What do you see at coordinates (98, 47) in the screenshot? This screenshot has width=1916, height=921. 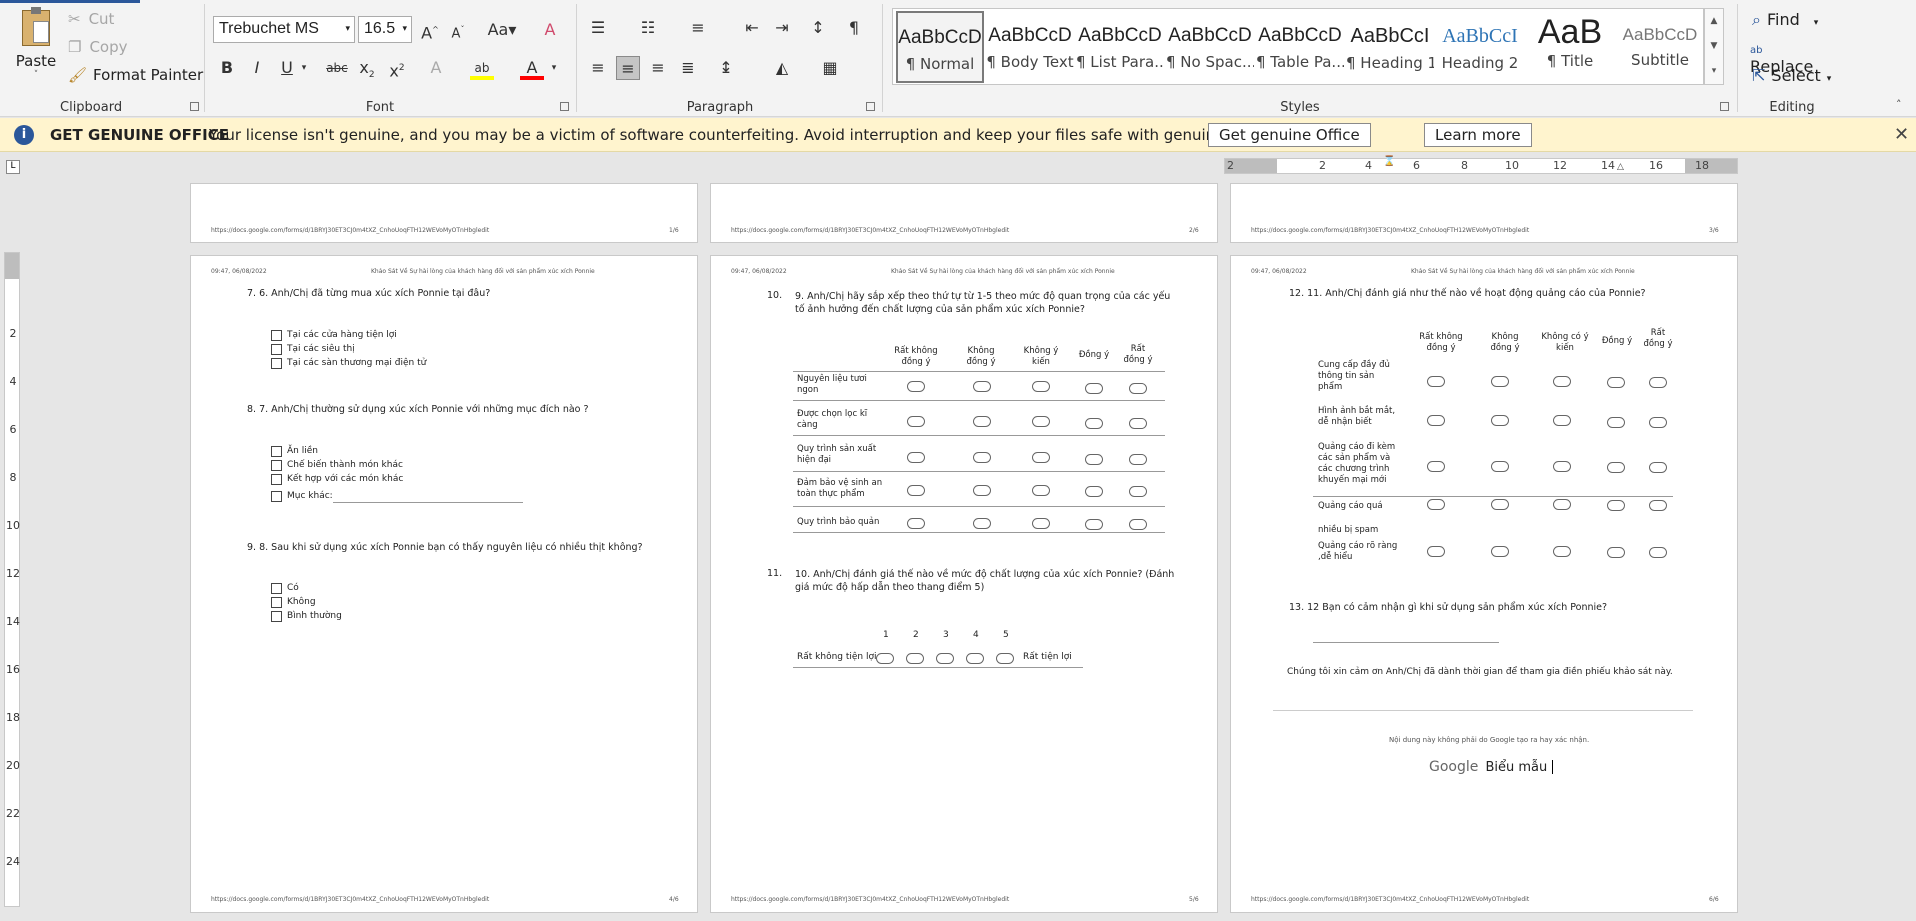 I see `copy-button: ❐ Copy` at bounding box center [98, 47].